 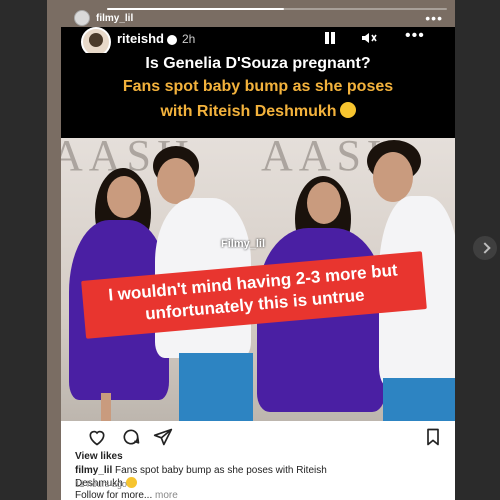 I want to click on caption-more-link: more, so click(x=166, y=495).